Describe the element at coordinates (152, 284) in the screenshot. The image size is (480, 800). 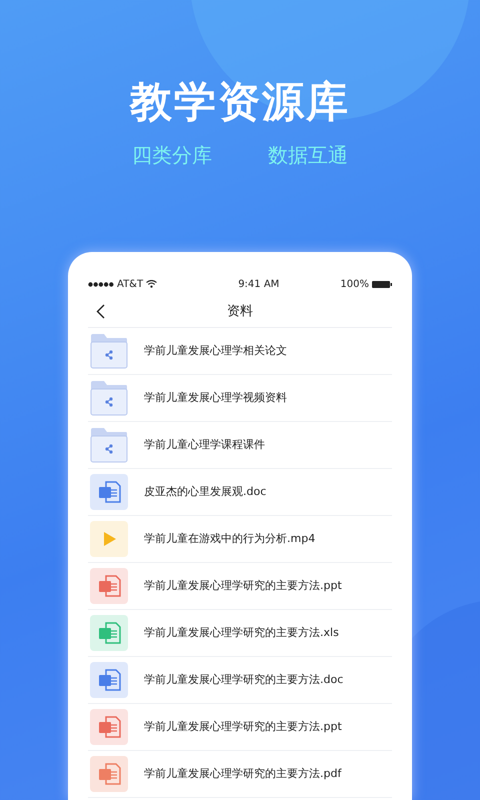
I see `wifi-icon` at that location.